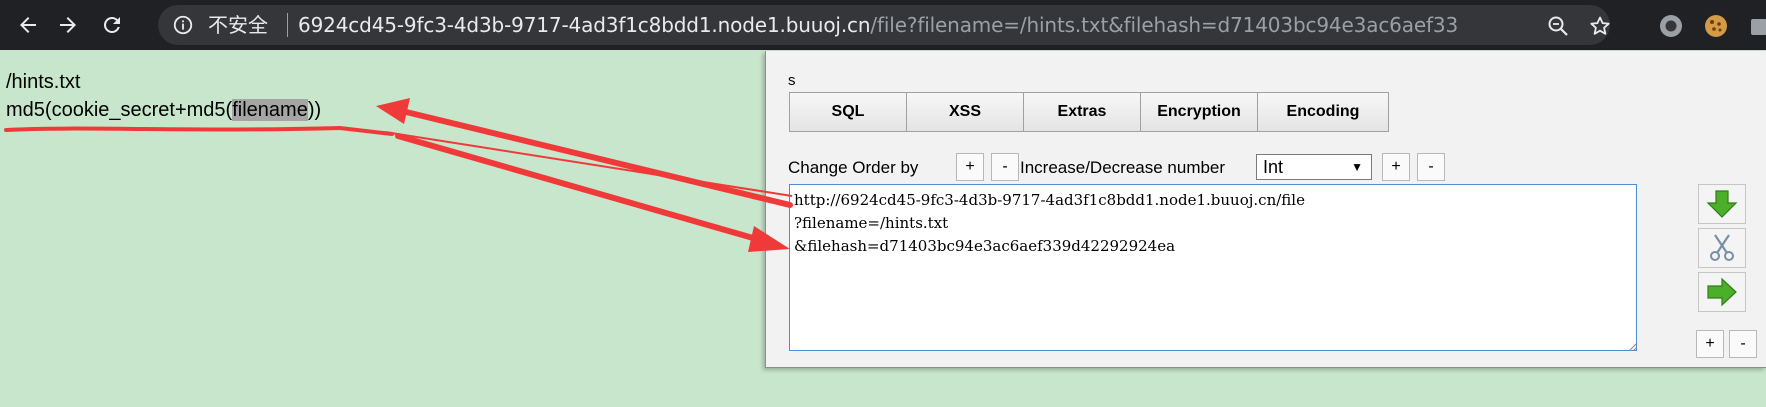 Image resolution: width=1766 pixels, height=407 pixels. Describe the element at coordinates (792, 80) in the screenshot. I see `panel-label: s` at that location.